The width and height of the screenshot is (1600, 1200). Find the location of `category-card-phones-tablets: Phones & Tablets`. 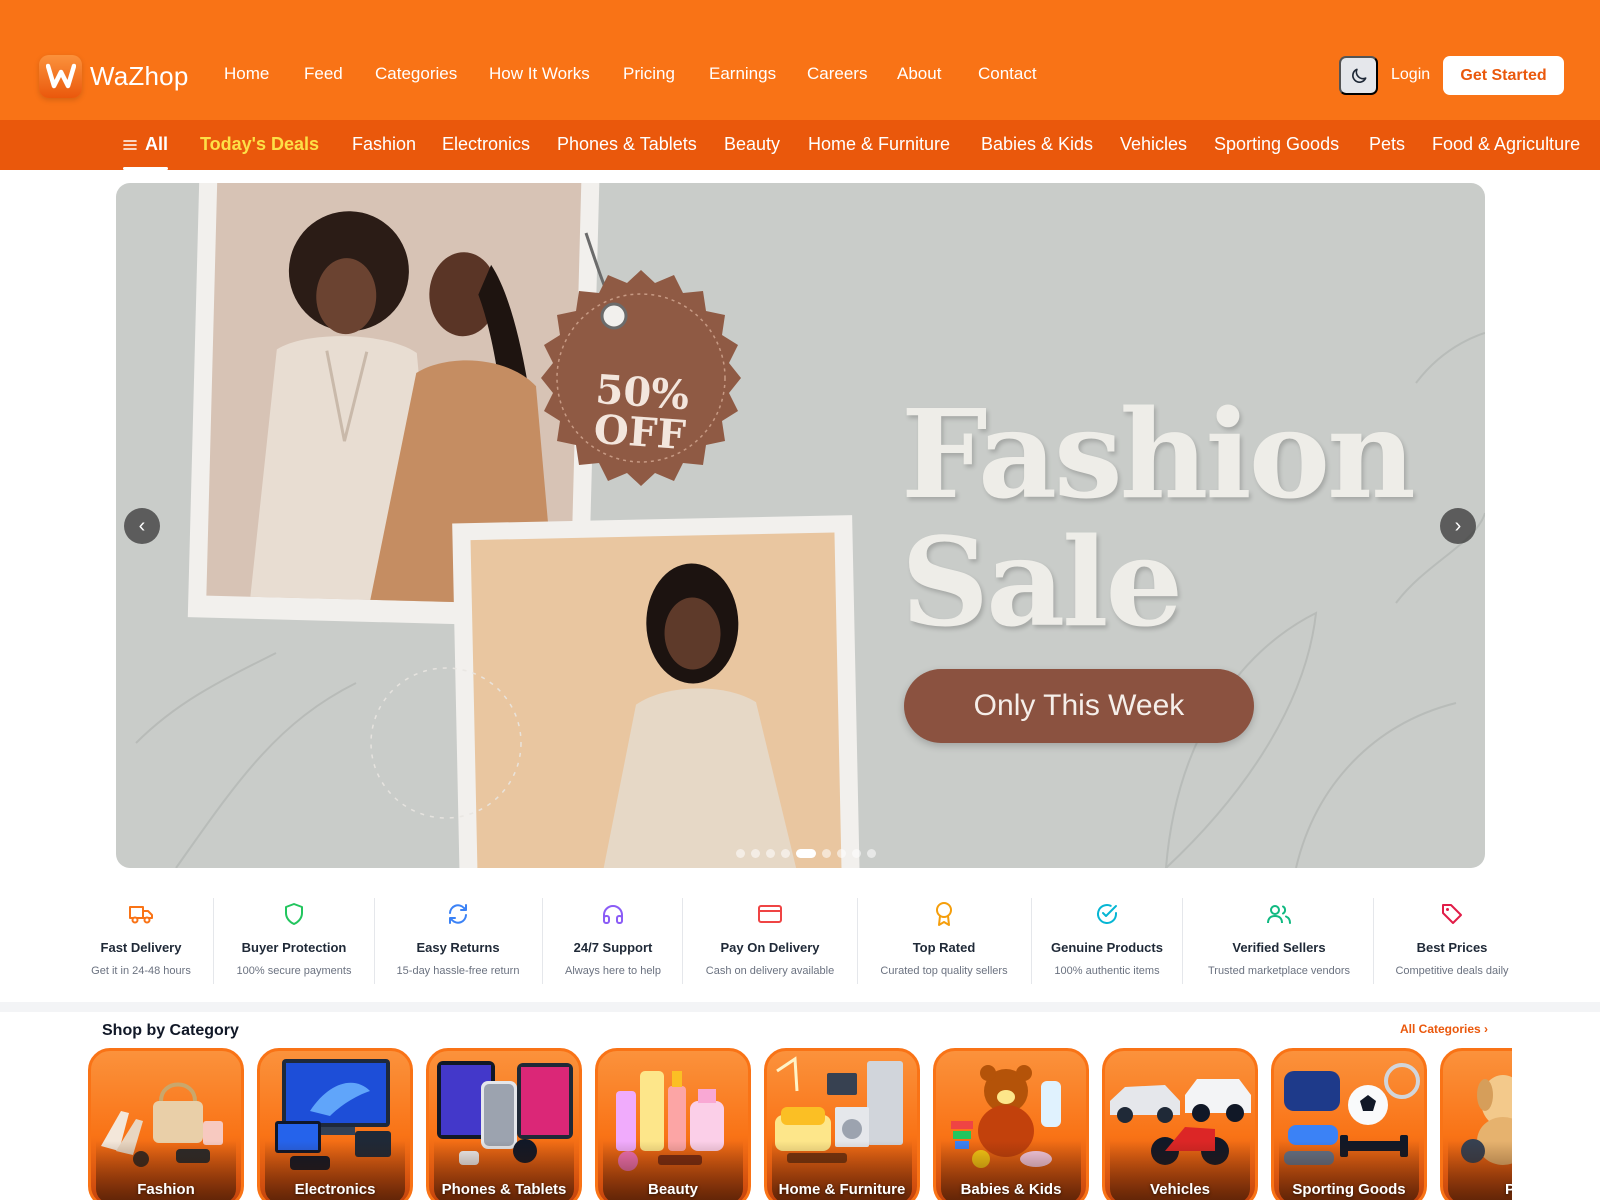

category-card-phones-tablets: Phones & Tablets is located at coordinates (504, 1124).